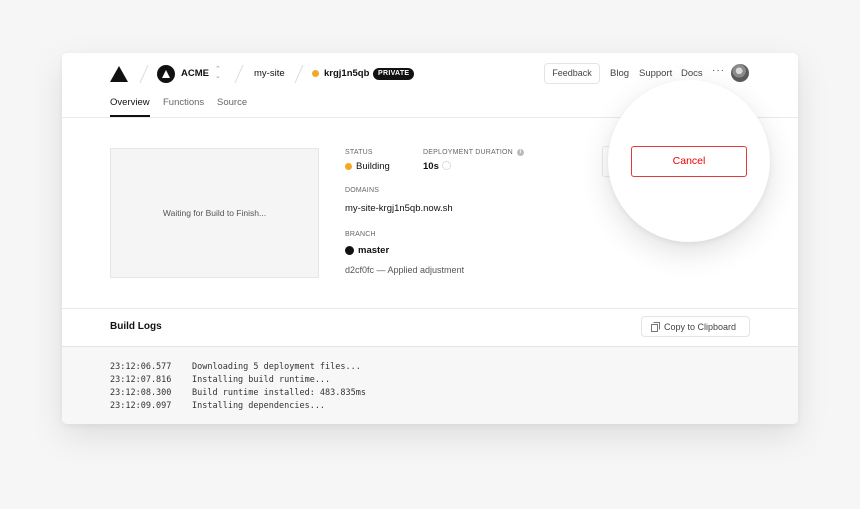 The height and width of the screenshot is (509, 860). Describe the element at coordinates (279, 393) in the screenshot. I see `log-message: Build runtime installed: 483.835ms` at that location.